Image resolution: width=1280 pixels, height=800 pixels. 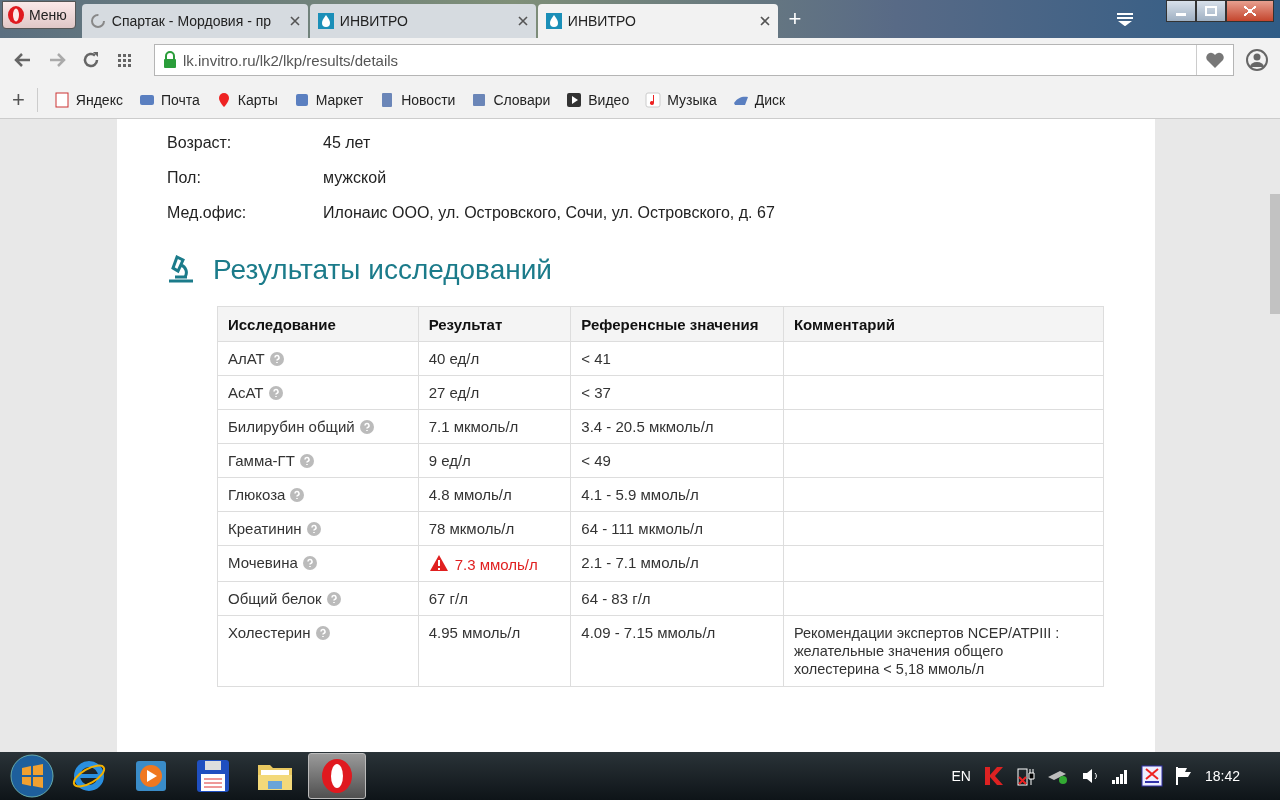 What do you see at coordinates (473, 426) in the screenshot?
I see `table-cell: 7.1 мкмоль/л` at bounding box center [473, 426].